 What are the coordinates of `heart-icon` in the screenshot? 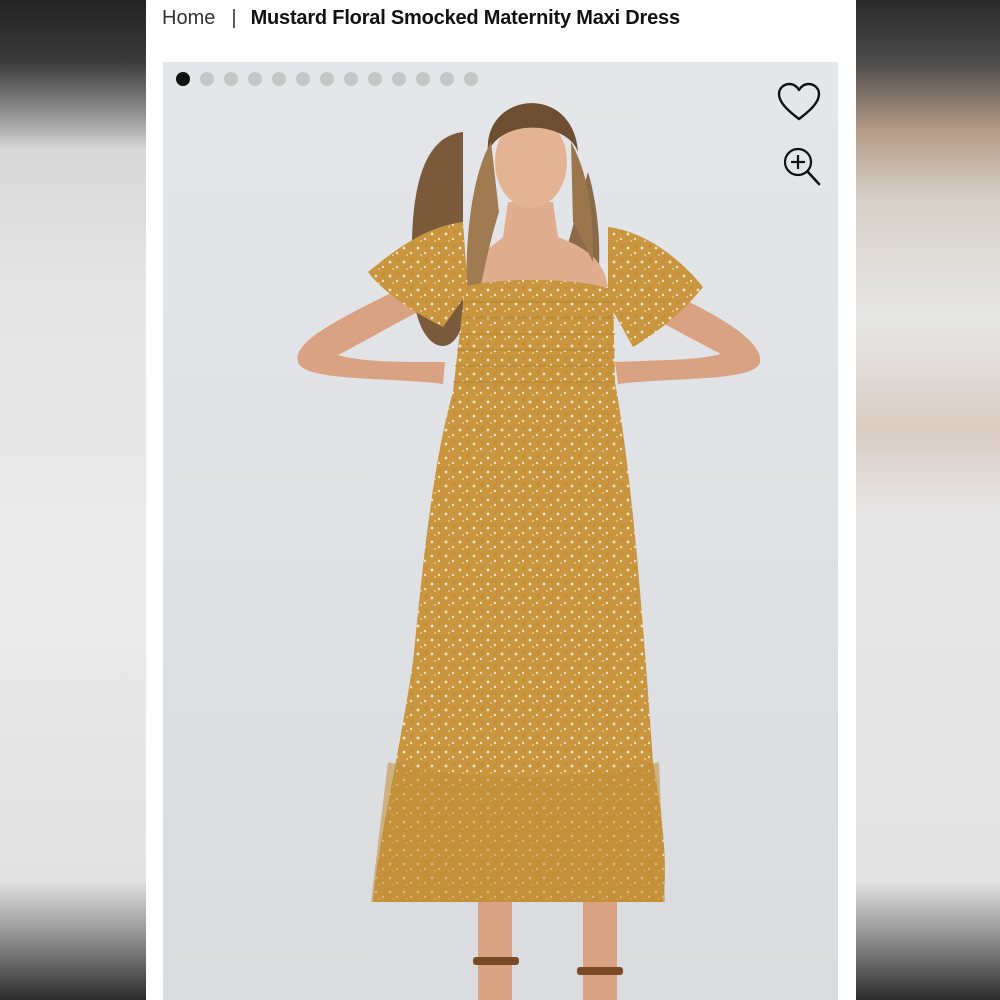 It's located at (799, 101).